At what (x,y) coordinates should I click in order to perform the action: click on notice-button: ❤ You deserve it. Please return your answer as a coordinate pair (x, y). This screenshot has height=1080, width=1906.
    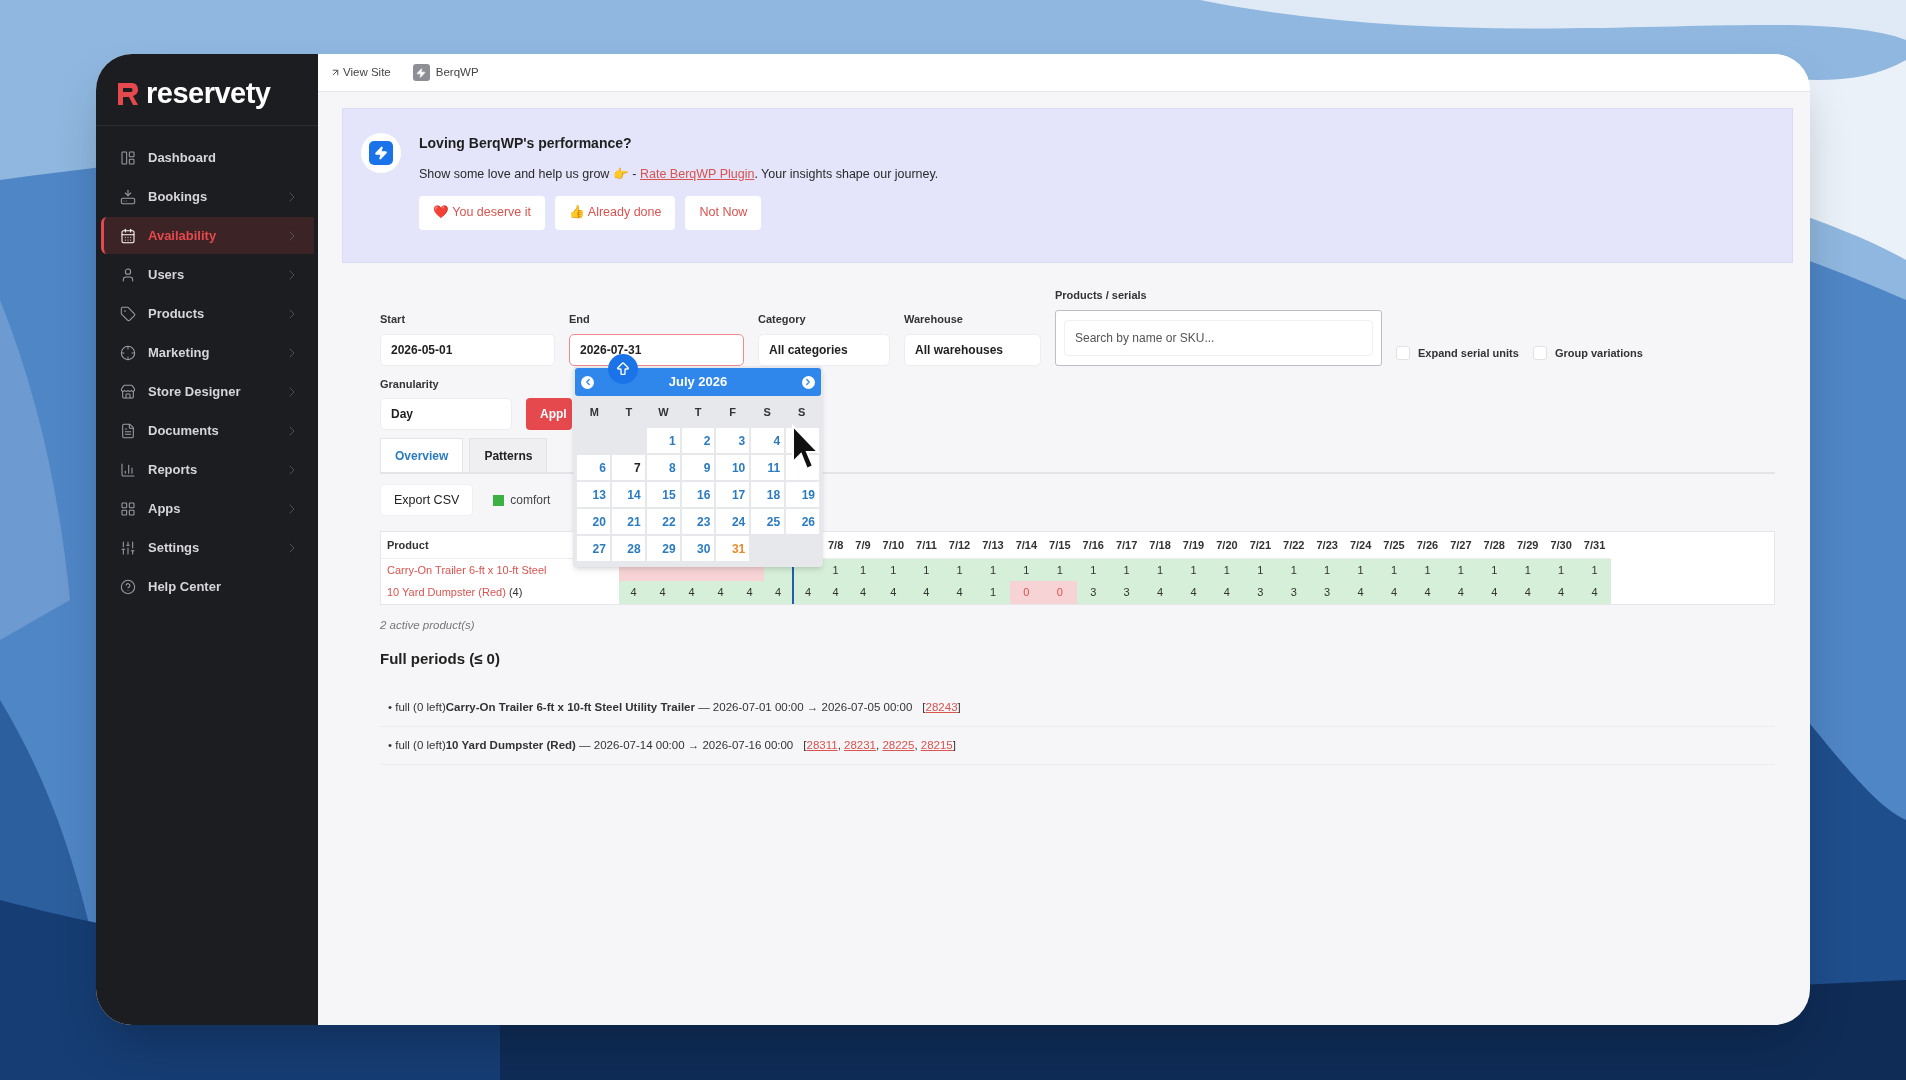
    Looking at the image, I should click on (482, 212).